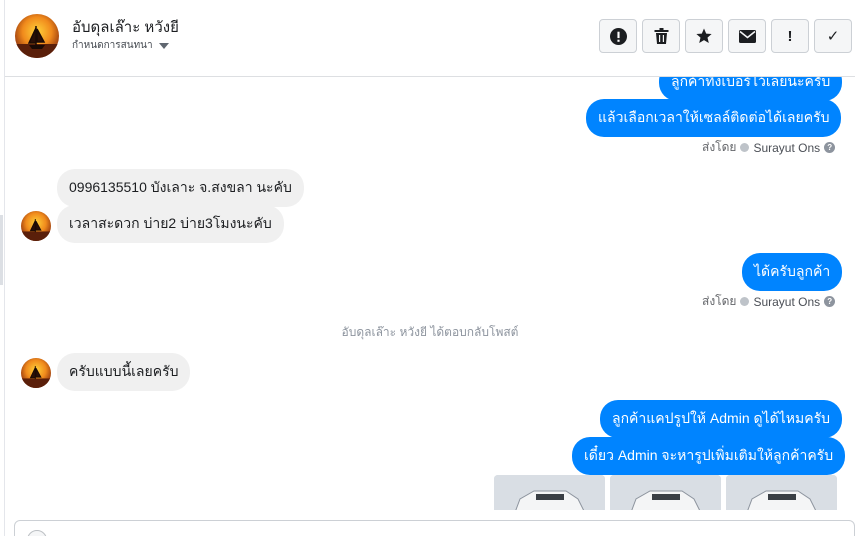  What do you see at coordinates (125, 27) in the screenshot?
I see `contact-name: อับดุลเล๊าะ หวังยี` at bounding box center [125, 27].